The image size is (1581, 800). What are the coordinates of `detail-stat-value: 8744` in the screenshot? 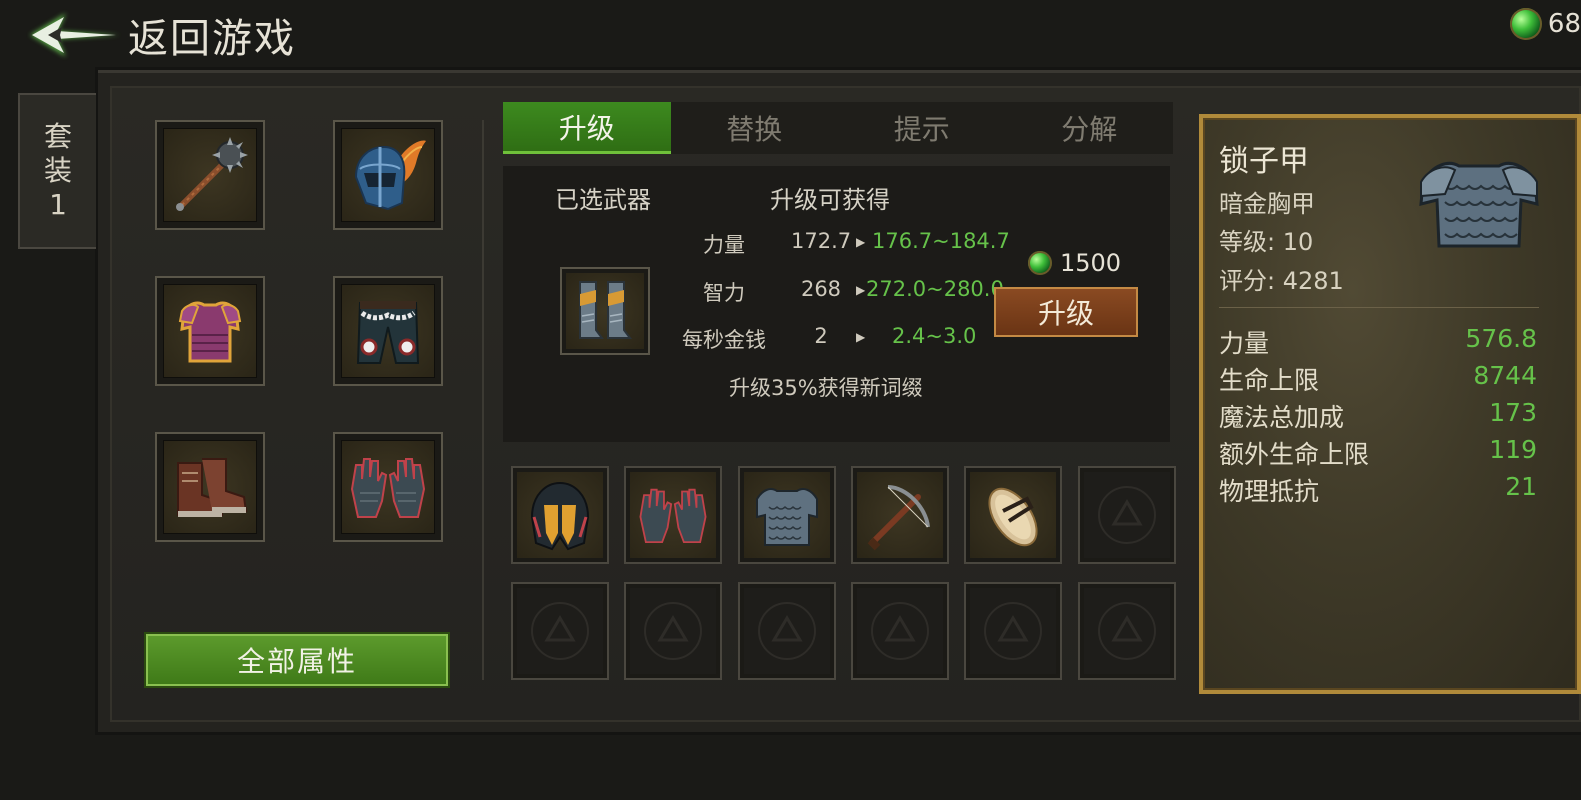 It's located at (1505, 375).